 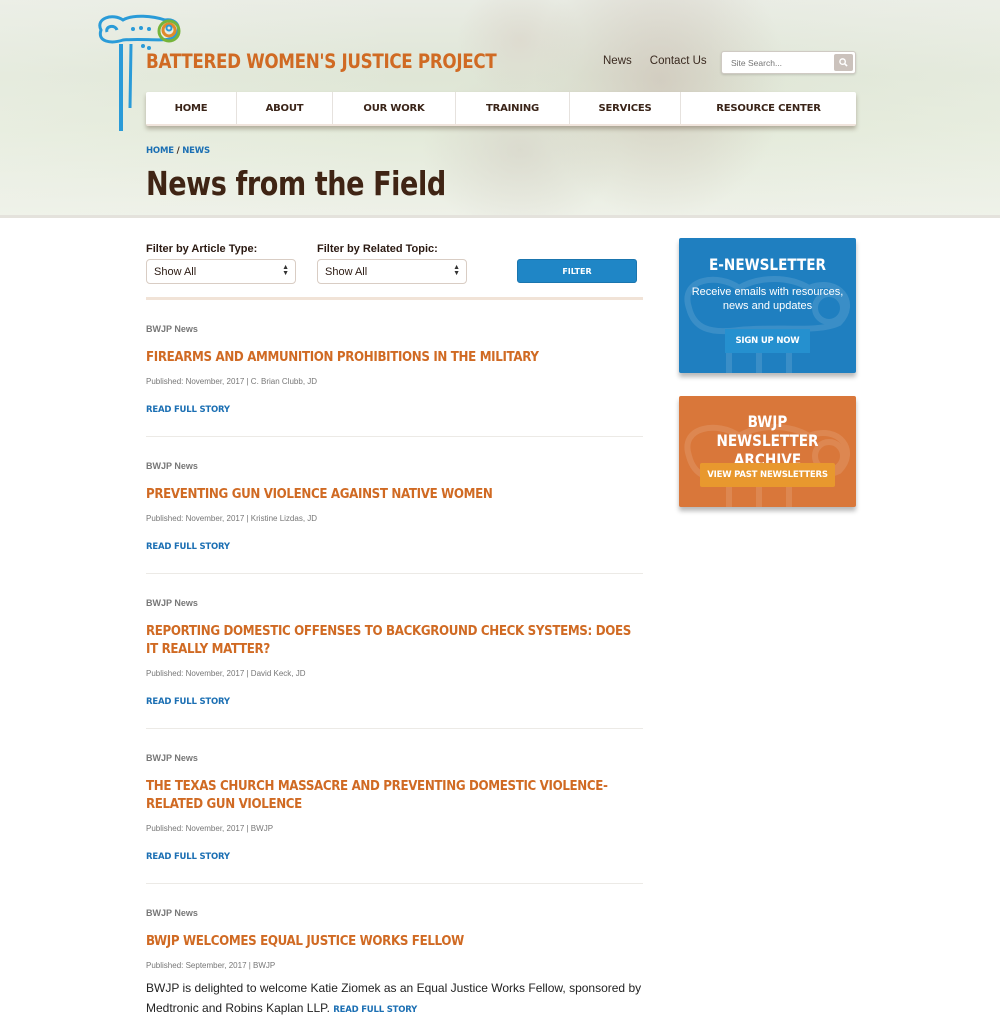 What do you see at coordinates (617, 61) in the screenshot?
I see `utility-link-news: News` at bounding box center [617, 61].